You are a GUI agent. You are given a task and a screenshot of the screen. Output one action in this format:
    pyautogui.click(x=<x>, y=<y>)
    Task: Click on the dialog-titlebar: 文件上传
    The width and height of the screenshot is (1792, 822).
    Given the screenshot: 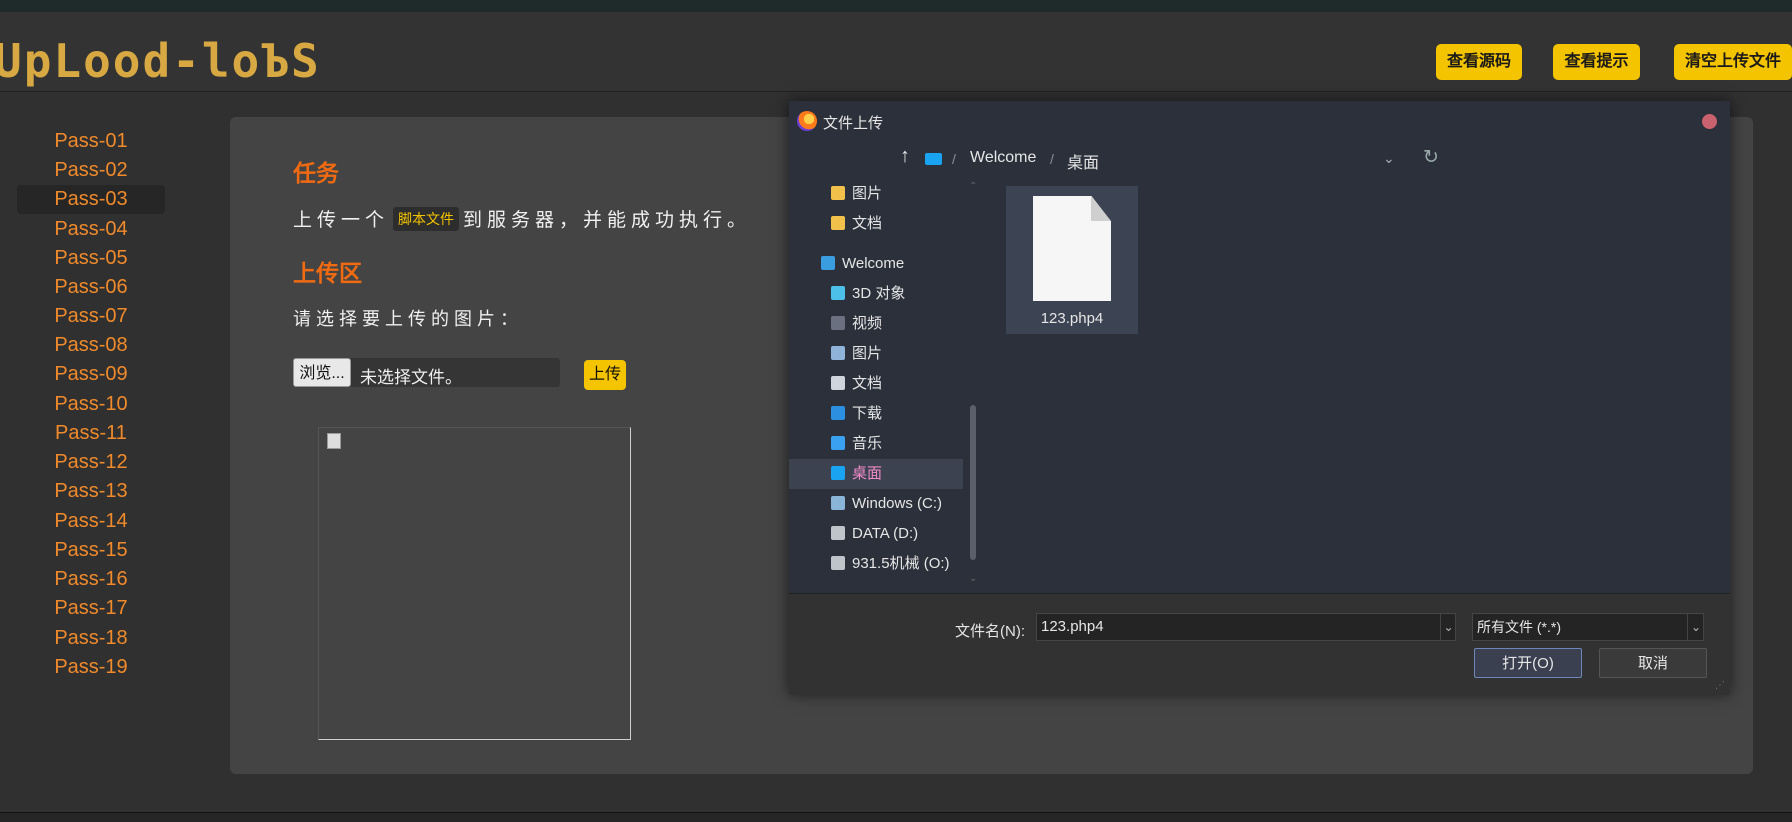 What is the action you would take?
    pyautogui.click(x=1259, y=121)
    